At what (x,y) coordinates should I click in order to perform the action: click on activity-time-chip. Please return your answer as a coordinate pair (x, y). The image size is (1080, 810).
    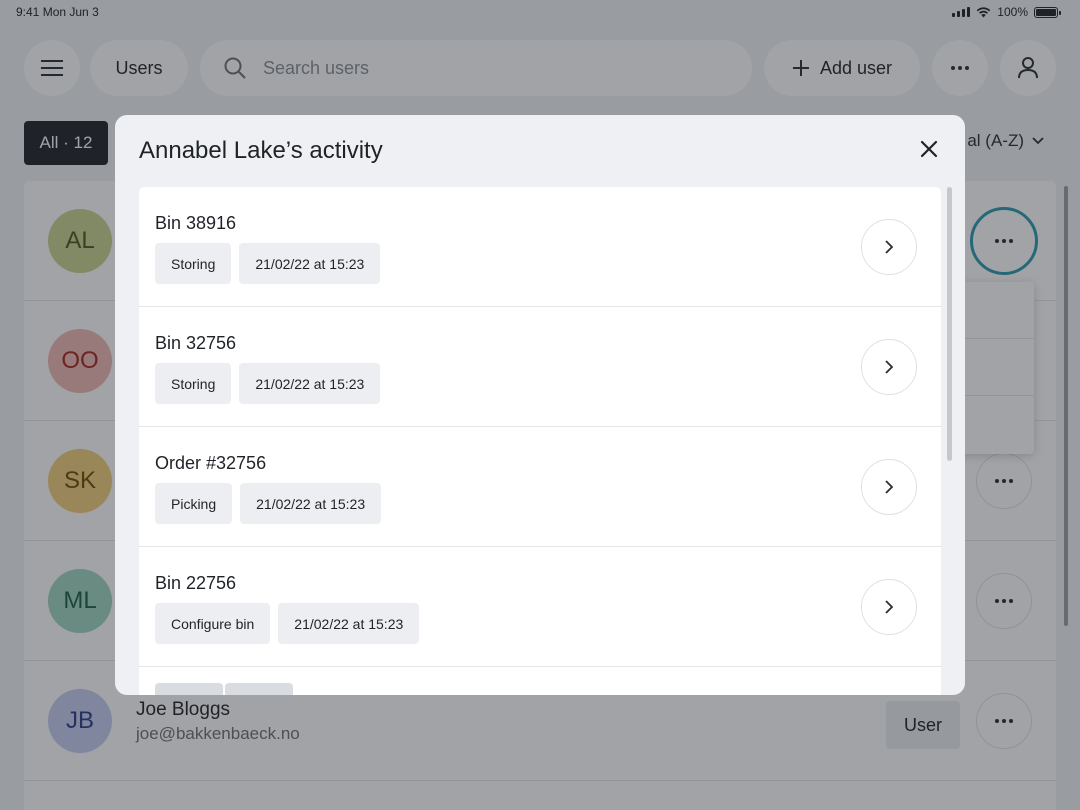
    Looking at the image, I should click on (259, 689).